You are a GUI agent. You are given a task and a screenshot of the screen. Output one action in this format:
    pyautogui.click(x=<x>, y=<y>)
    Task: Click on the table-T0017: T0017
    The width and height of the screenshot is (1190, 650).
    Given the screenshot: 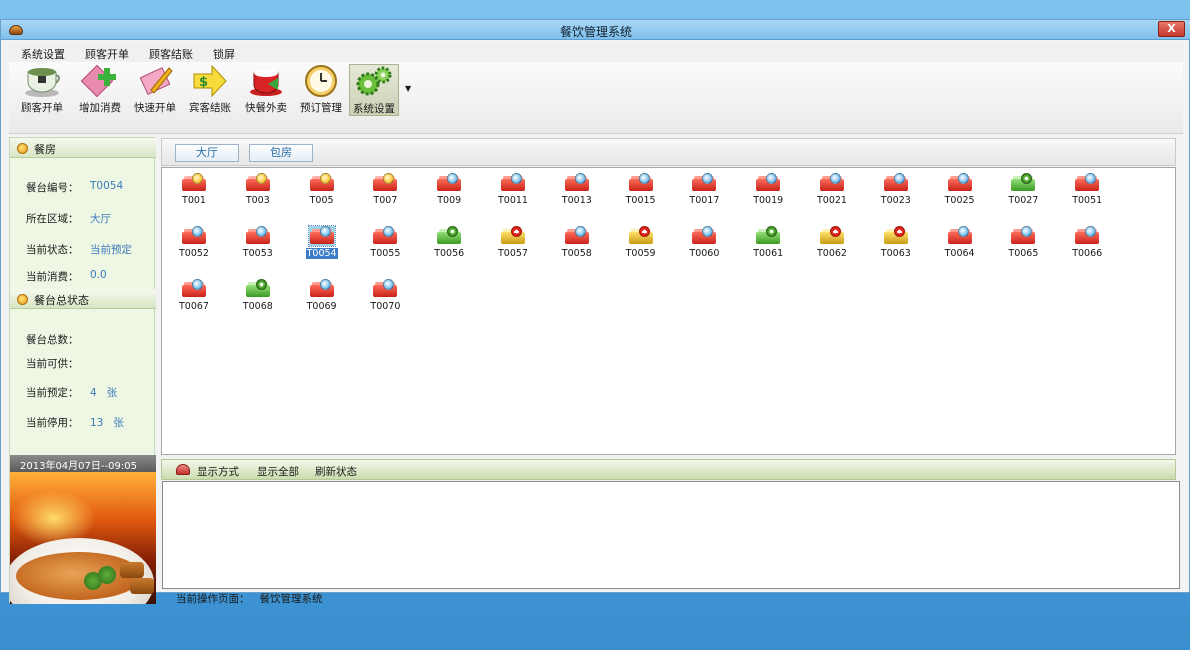 What is the action you would take?
    pyautogui.click(x=704, y=192)
    